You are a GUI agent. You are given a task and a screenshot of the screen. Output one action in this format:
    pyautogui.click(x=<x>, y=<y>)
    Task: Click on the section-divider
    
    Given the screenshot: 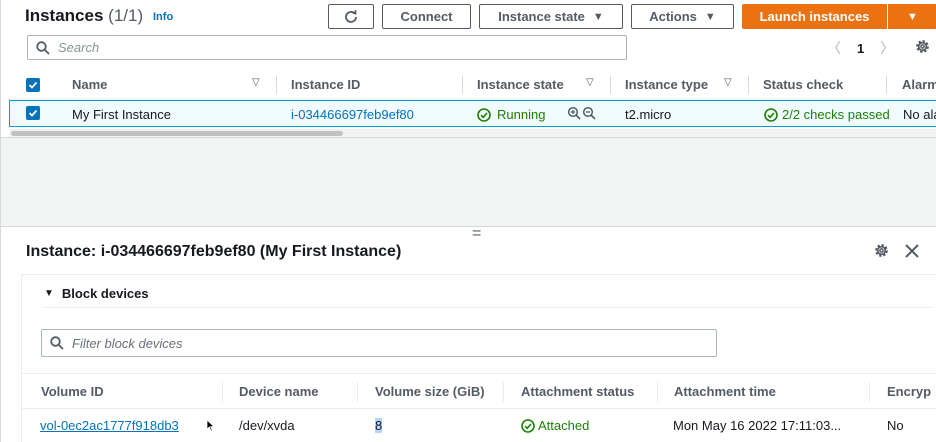 What is the action you would take?
    pyautogui.click(x=488, y=307)
    